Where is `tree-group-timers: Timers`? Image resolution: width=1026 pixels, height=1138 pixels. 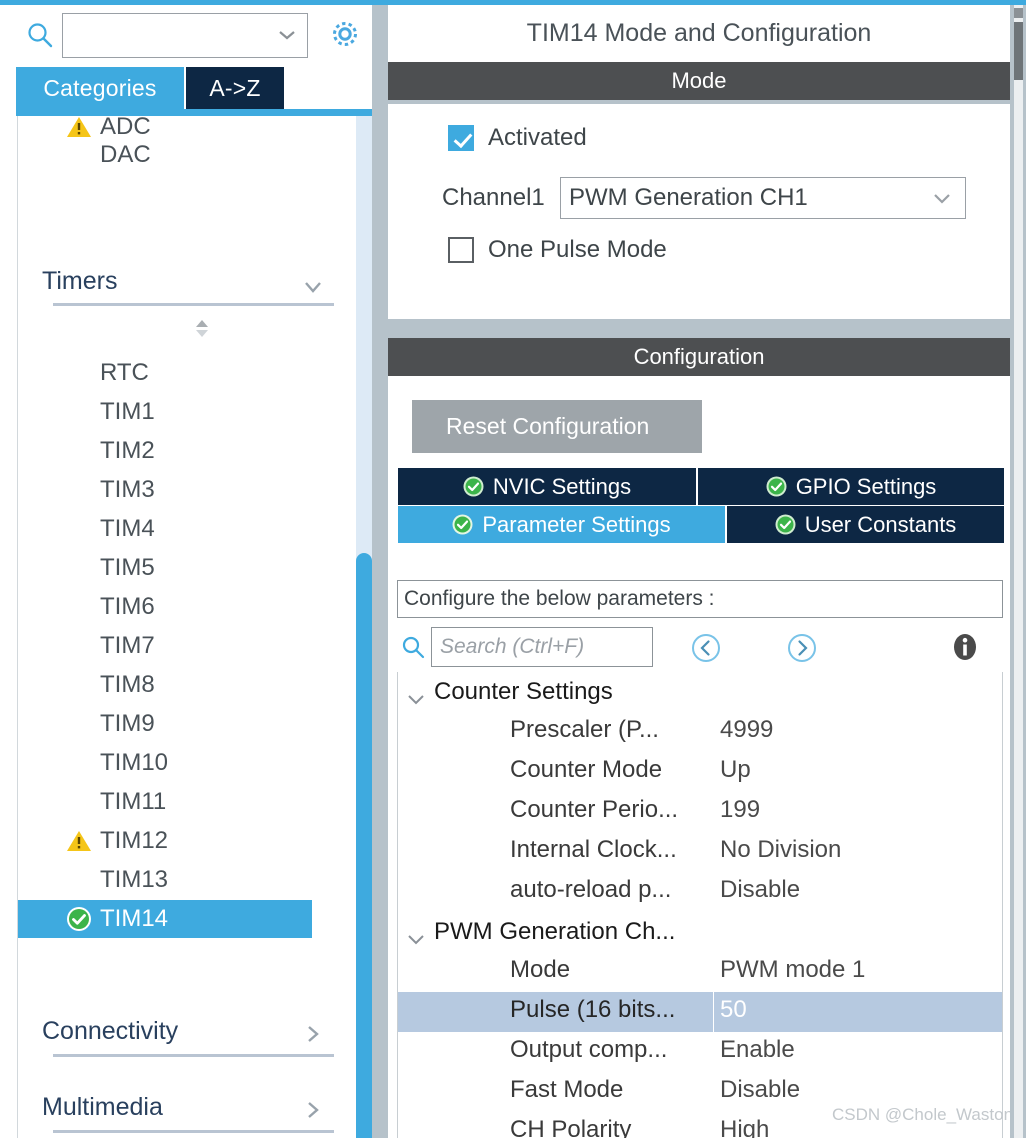
tree-group-timers: Timers is located at coordinates (192, 281).